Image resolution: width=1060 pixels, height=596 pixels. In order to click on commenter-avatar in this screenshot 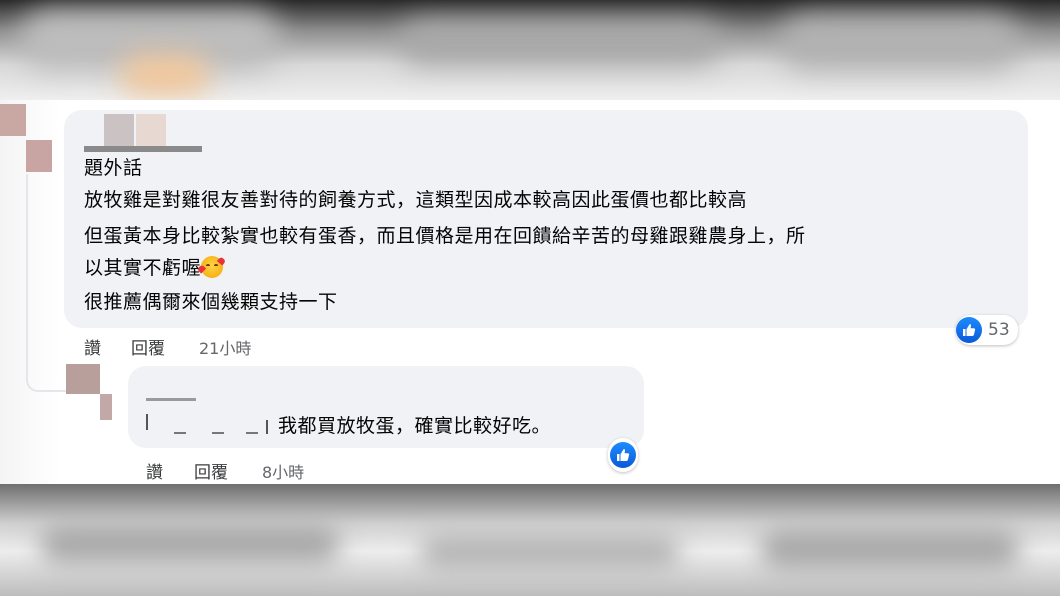, I will do `click(27, 138)`.